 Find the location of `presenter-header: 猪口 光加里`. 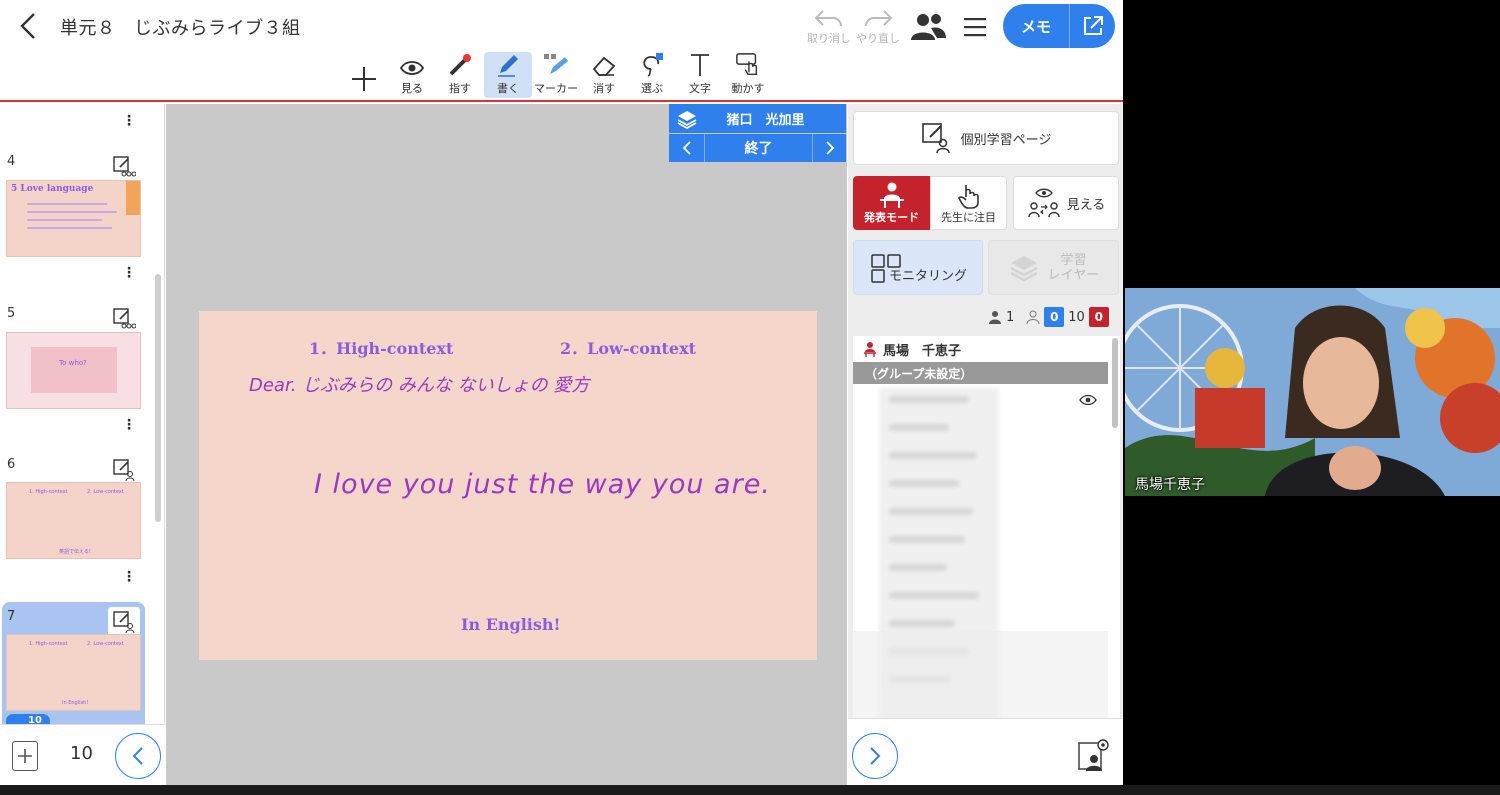

presenter-header: 猪口 光加里 is located at coordinates (757, 118).